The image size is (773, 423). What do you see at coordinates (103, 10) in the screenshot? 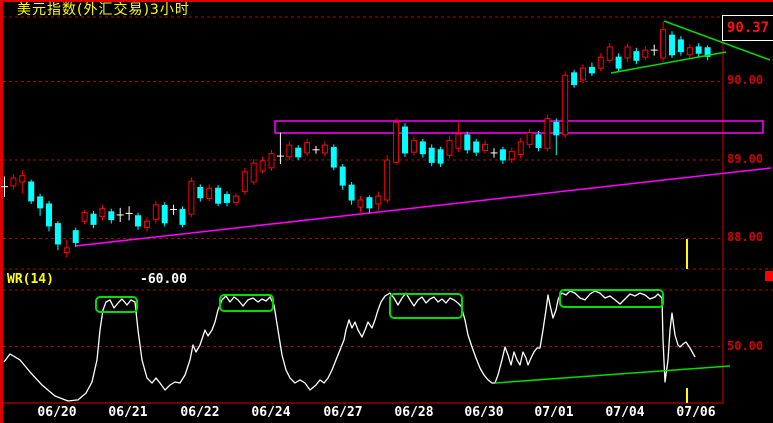
I see `chart-title: 美元指数(外汇交易)3小时` at bounding box center [103, 10].